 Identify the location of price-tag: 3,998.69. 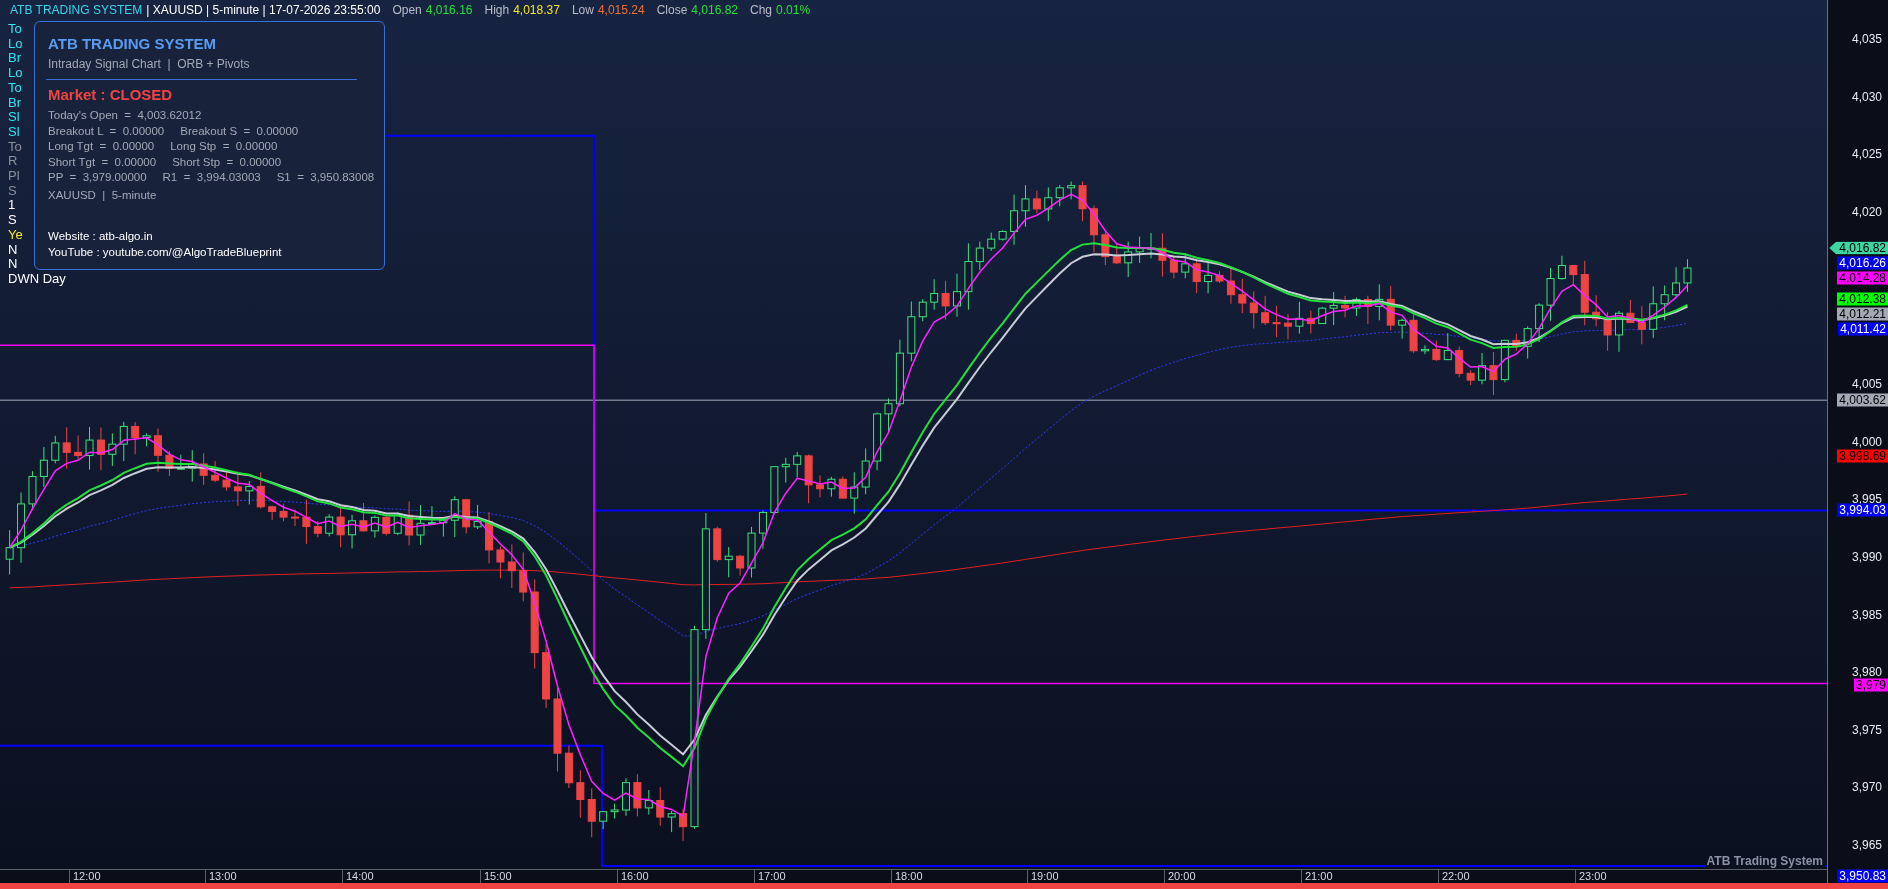
(1862, 456).